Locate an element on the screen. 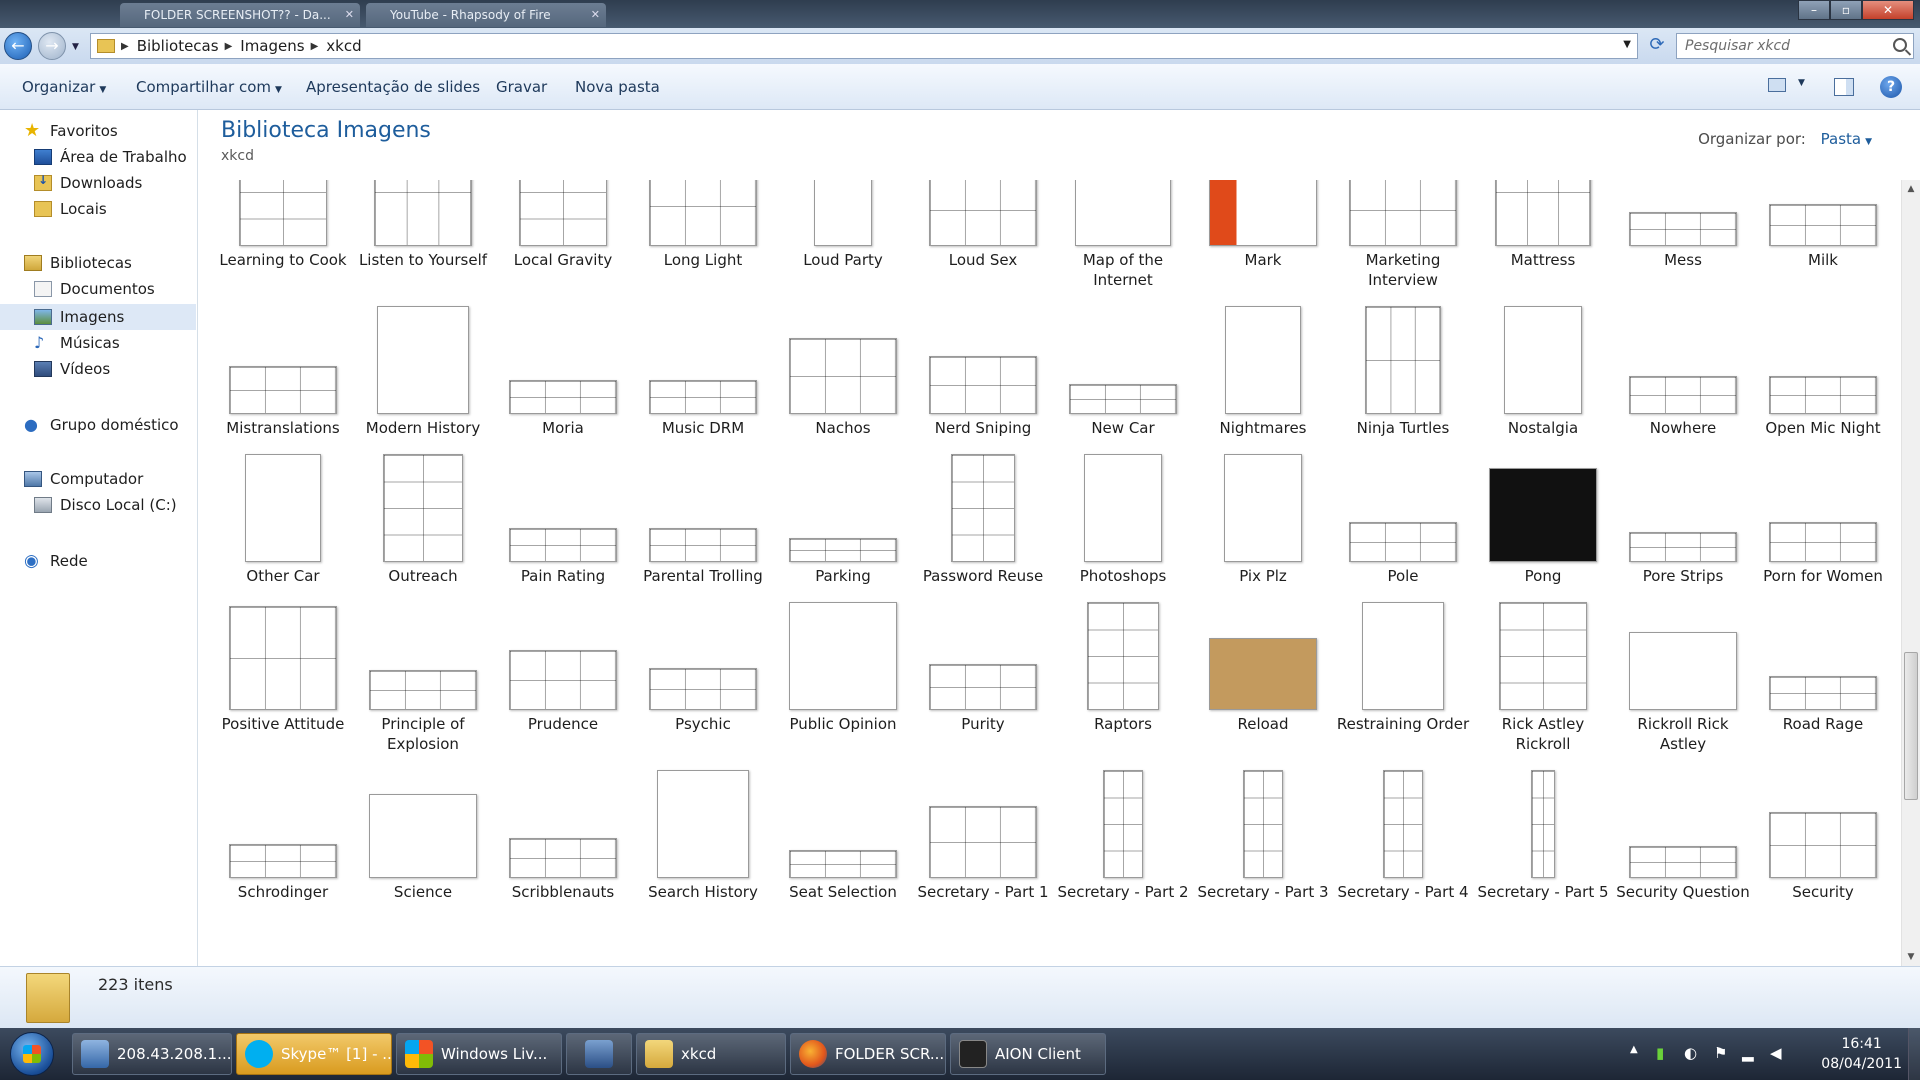  back-button: ← is located at coordinates (18, 46).